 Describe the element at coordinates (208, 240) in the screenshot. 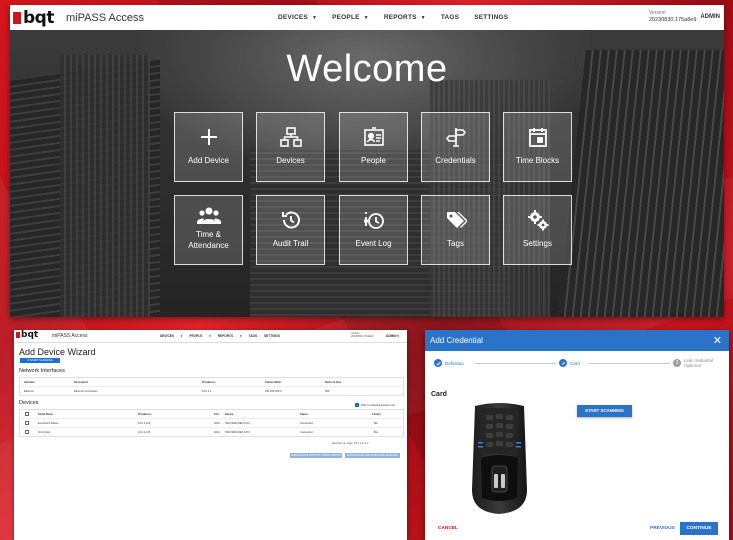

I see `tile-label: Time & Attendance` at that location.